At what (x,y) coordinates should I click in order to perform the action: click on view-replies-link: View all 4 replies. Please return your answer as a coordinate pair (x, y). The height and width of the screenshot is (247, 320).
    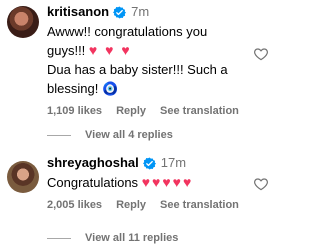
    Looking at the image, I should click on (110, 135).